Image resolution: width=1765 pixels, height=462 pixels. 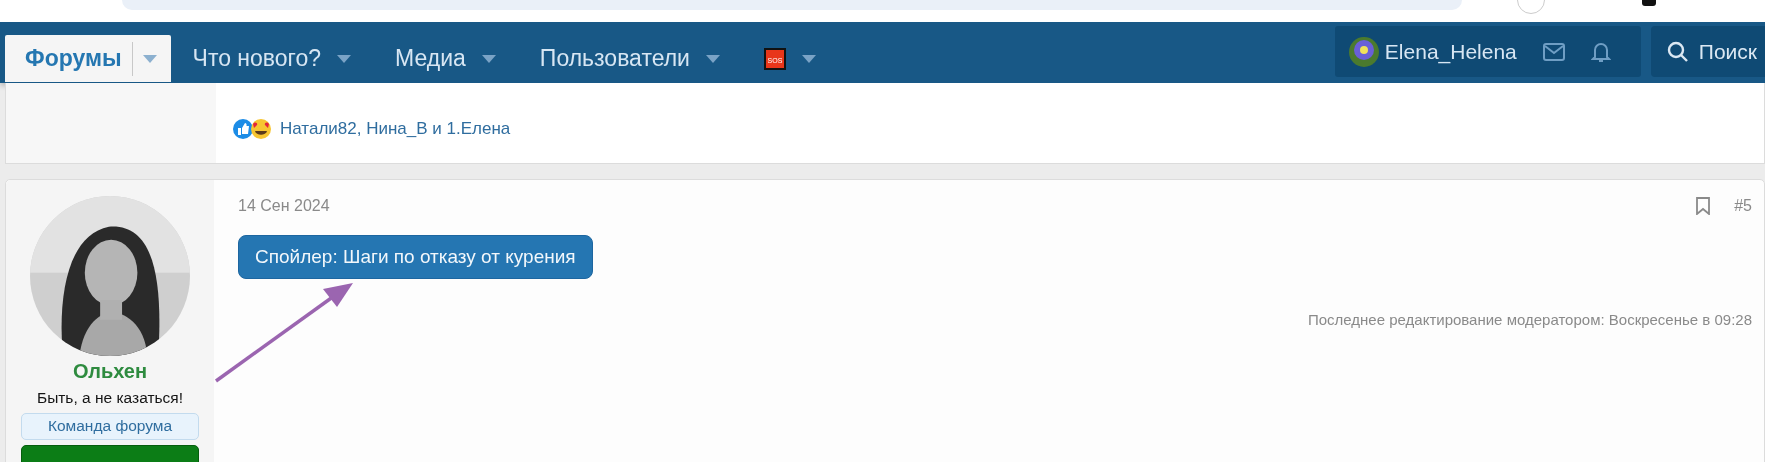 I want to click on user-title: Быть, а не казаться!, so click(x=110, y=398).